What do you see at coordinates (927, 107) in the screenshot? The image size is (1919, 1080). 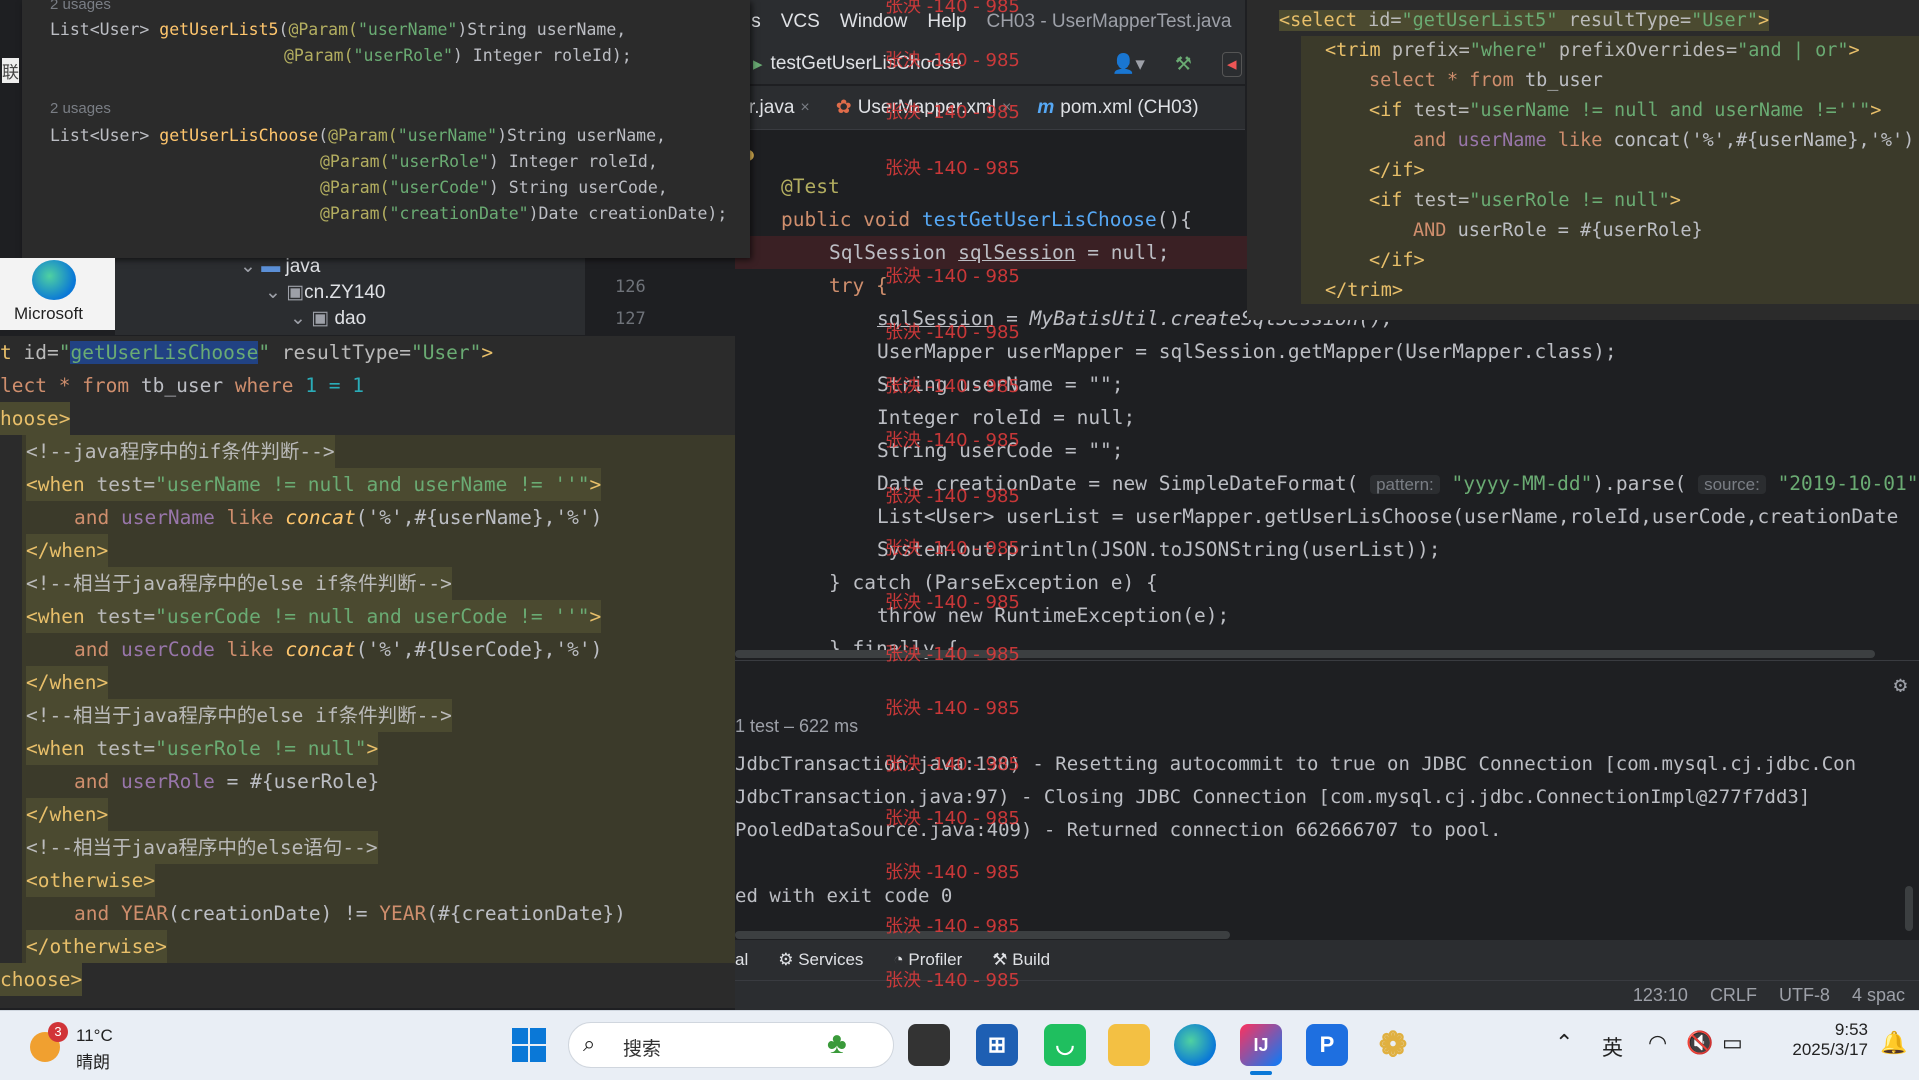 I see `tab-label: UserMapper.xml` at bounding box center [927, 107].